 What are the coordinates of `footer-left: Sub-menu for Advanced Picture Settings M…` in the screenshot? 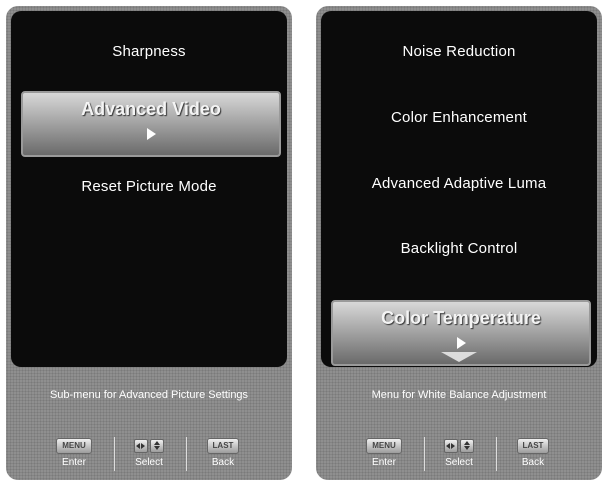 It's located at (149, 423).